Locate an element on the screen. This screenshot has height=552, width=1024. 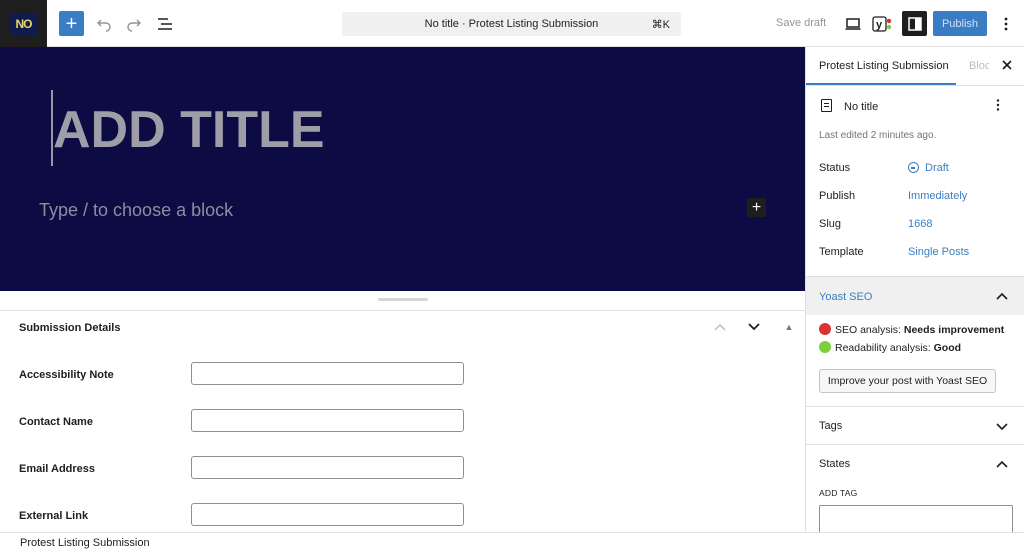
yoast-panel-title: Yoast SEO is located at coordinates (846, 297).